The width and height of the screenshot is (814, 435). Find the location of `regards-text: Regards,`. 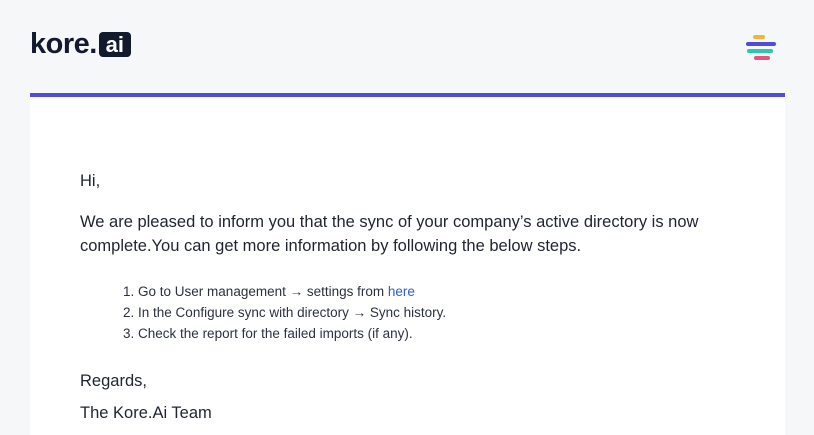

regards-text: Regards, is located at coordinates (113, 381).